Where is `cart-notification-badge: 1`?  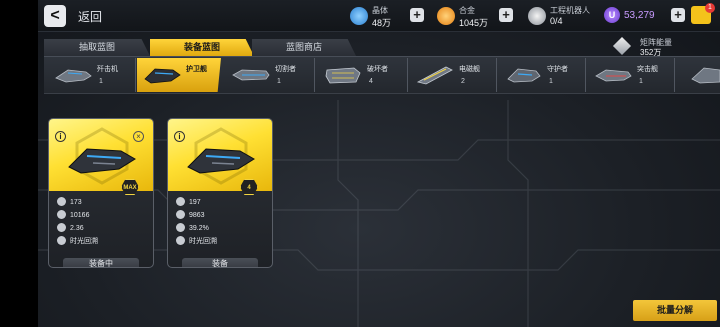 cart-notification-badge: 1 is located at coordinates (710, 8).